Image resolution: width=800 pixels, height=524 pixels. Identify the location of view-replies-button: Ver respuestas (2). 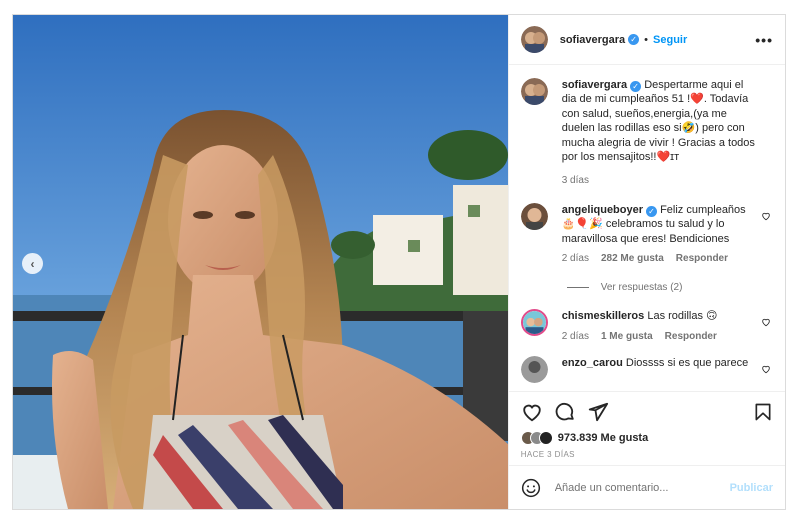
(669, 287).